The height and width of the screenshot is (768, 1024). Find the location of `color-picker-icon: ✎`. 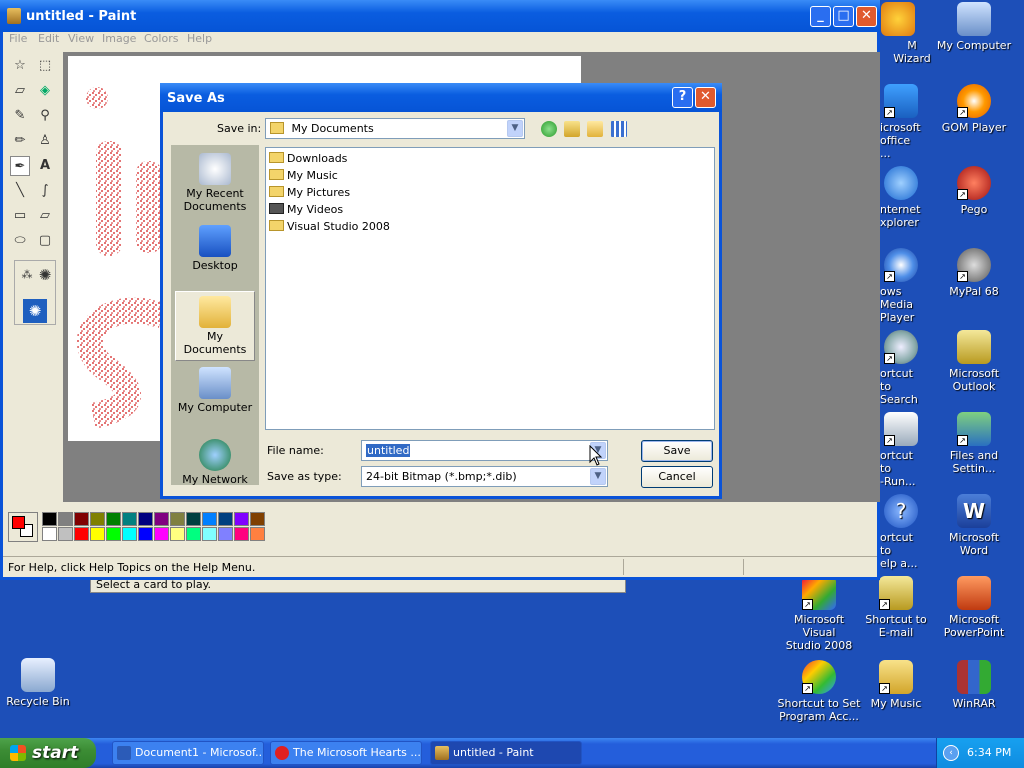

color-picker-icon: ✎ is located at coordinates (20, 116).